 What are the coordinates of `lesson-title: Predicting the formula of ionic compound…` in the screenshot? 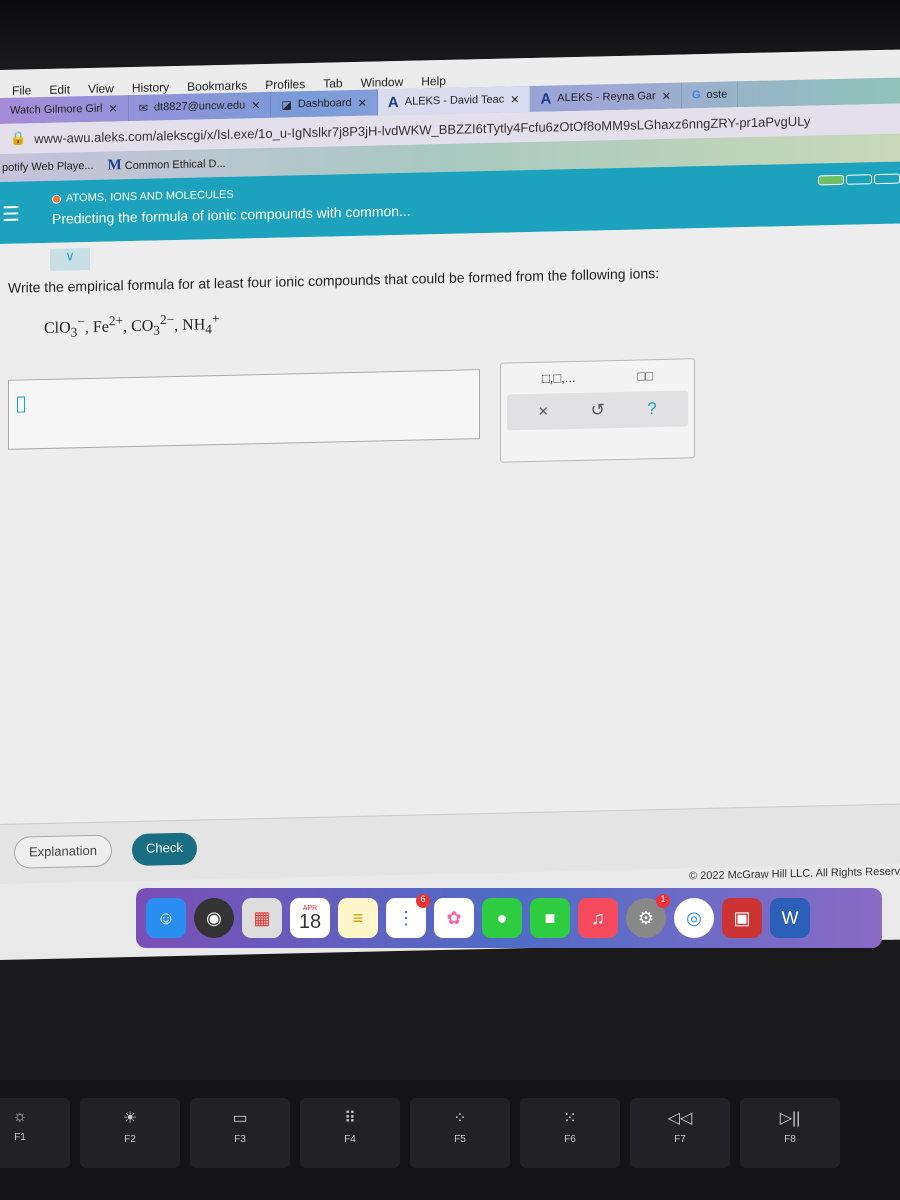 It's located at (231, 214).